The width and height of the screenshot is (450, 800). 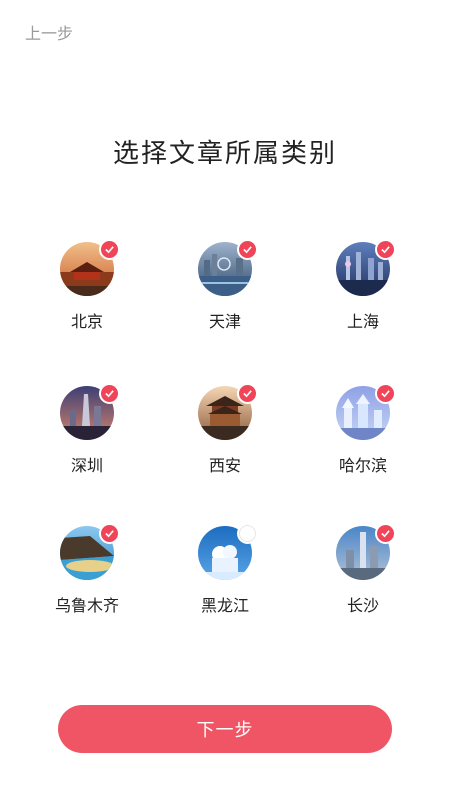 I want to click on city-option-shenzhen: 深圳, so click(x=87, y=429).